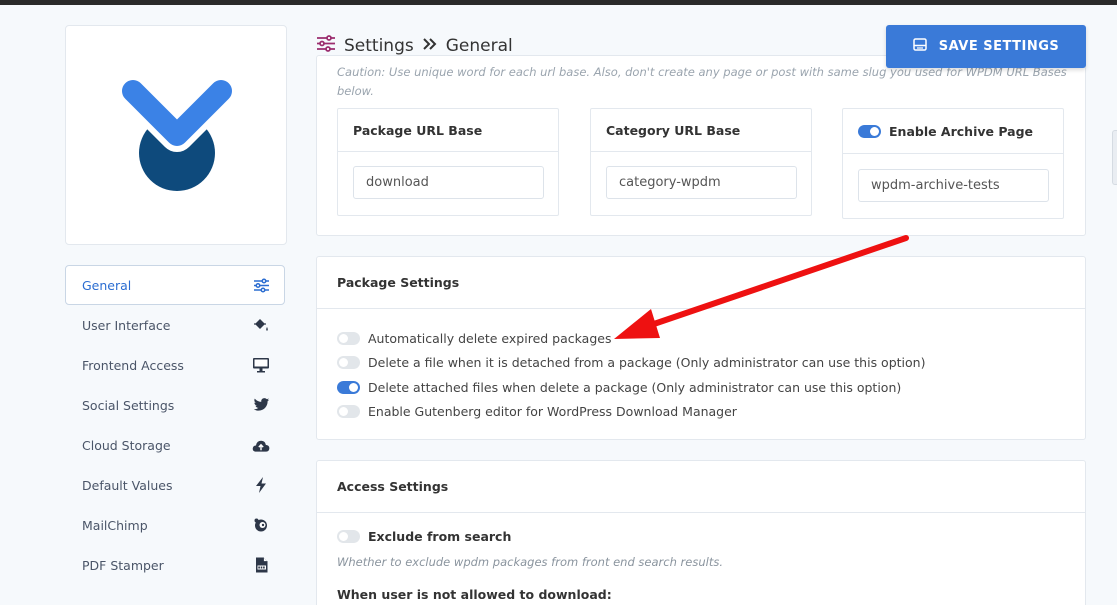 The image size is (1117, 605). Describe the element at coordinates (107, 285) in the screenshot. I see `sidebar-item-label: General` at that location.